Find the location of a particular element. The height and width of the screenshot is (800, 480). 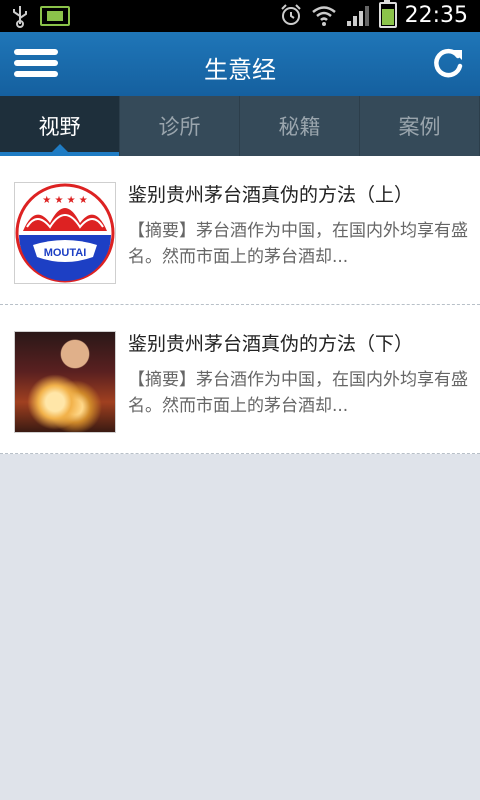

article-title: 鉴别贵州茅台酒真伪的方法（下） is located at coordinates (271, 344).